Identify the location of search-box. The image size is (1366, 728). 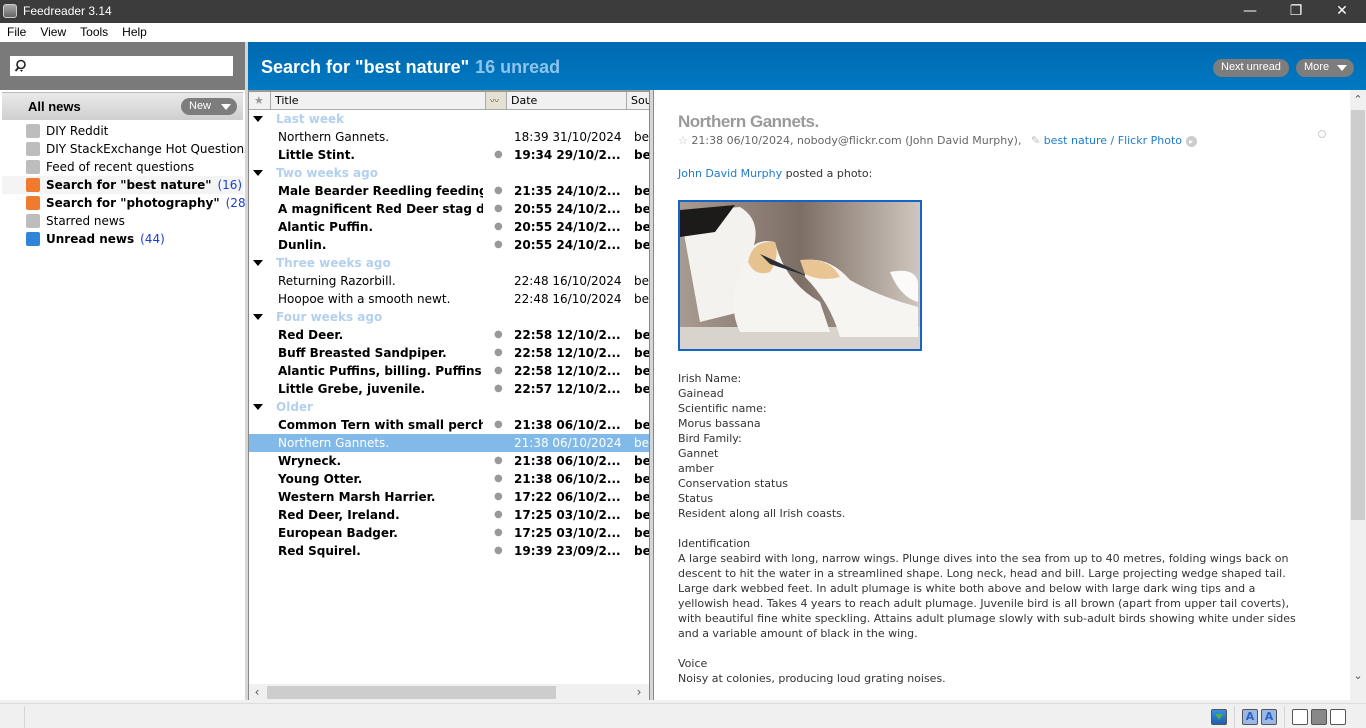
(121, 66).